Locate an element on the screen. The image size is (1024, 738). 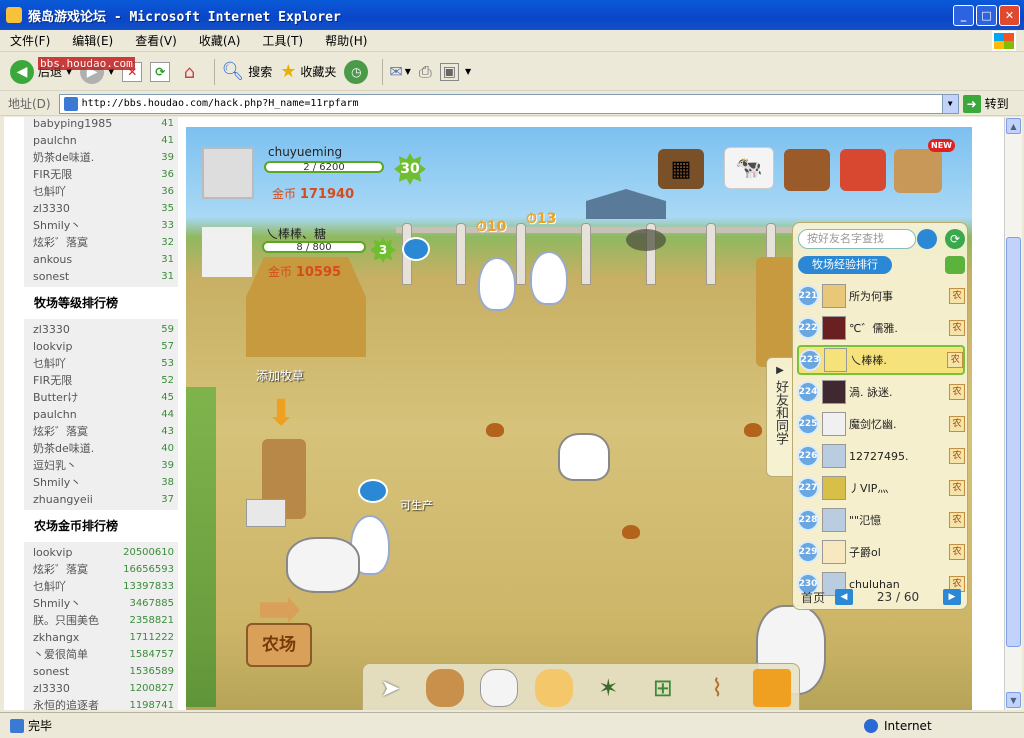
search-button: 🔍︎ 搜索 is located at coordinates (246, 71).